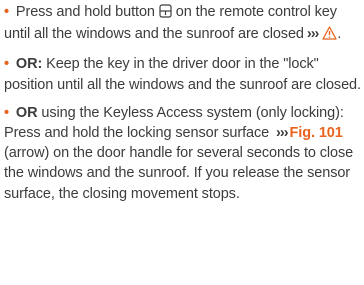 This screenshot has width=364, height=285. What do you see at coordinates (330, 36) in the screenshot?
I see `warning-triangle-icon` at bounding box center [330, 36].